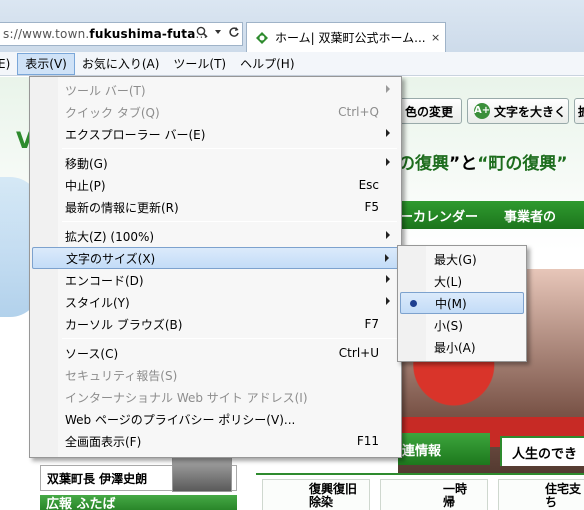  What do you see at coordinates (215, 134) in the screenshot?
I see `menu-item-explorer-bars: エクスプローラー バー(E)` at bounding box center [215, 134].